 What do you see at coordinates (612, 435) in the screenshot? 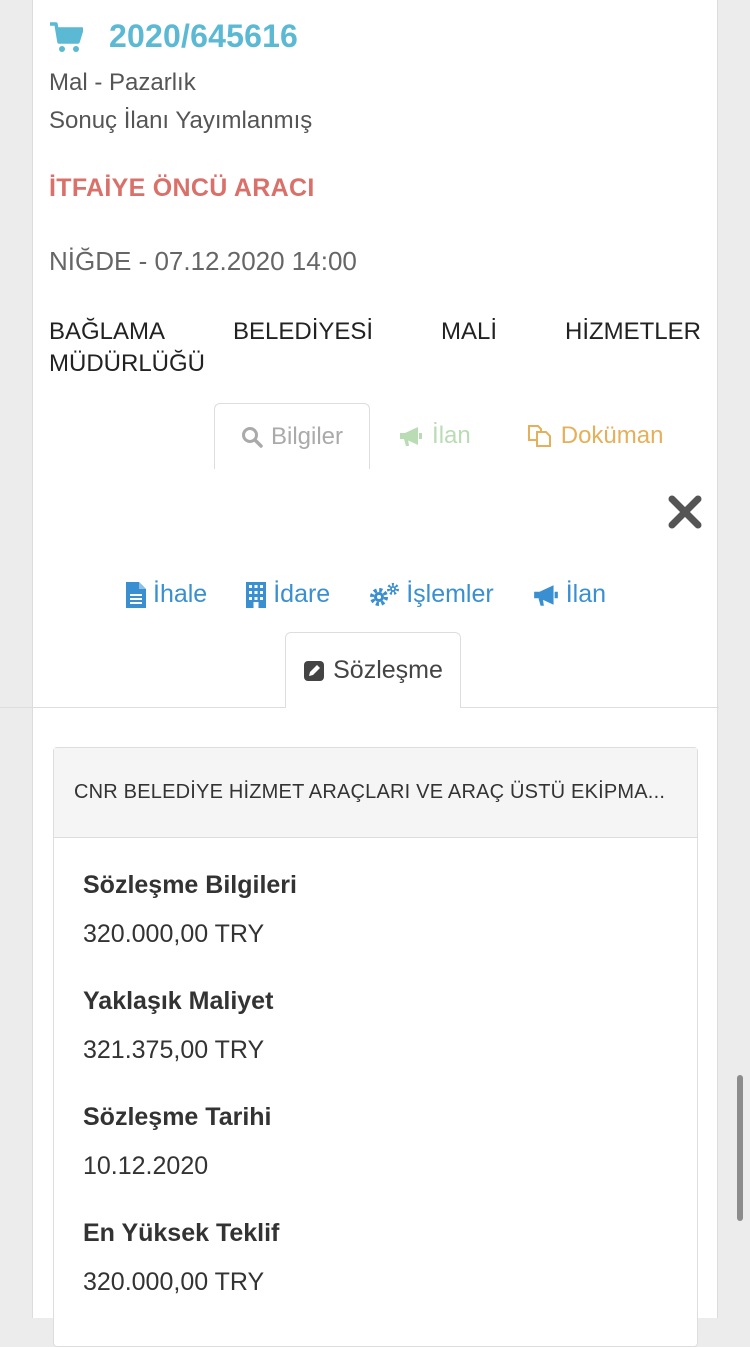
I see `tab-dokuman-label: Doküman` at bounding box center [612, 435].